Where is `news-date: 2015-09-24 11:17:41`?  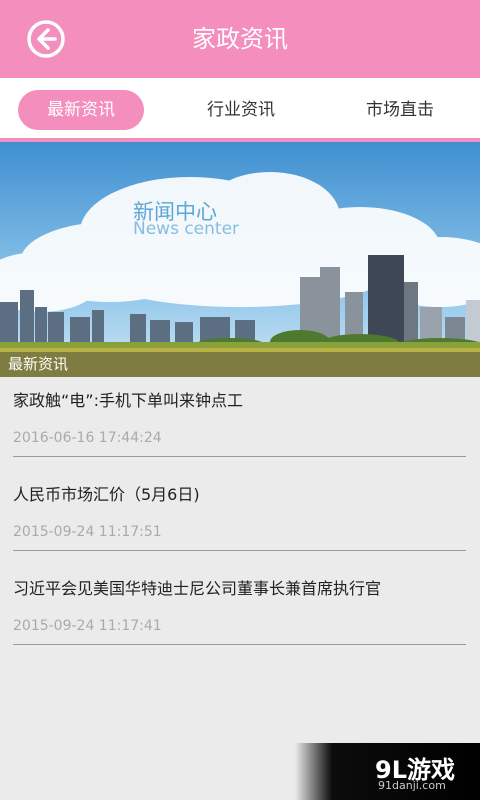
news-date: 2015-09-24 11:17:41 is located at coordinates (87, 626).